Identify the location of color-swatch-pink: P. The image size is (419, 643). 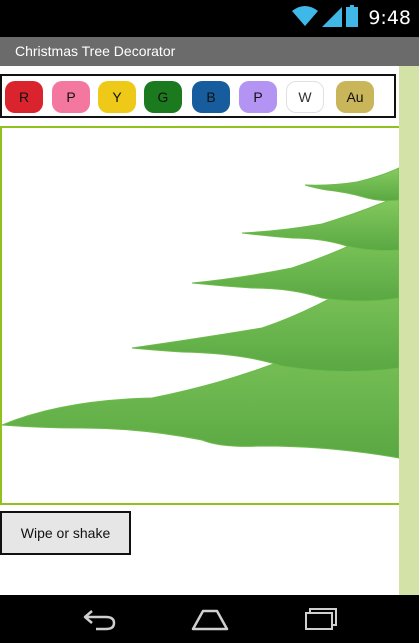
(71, 97).